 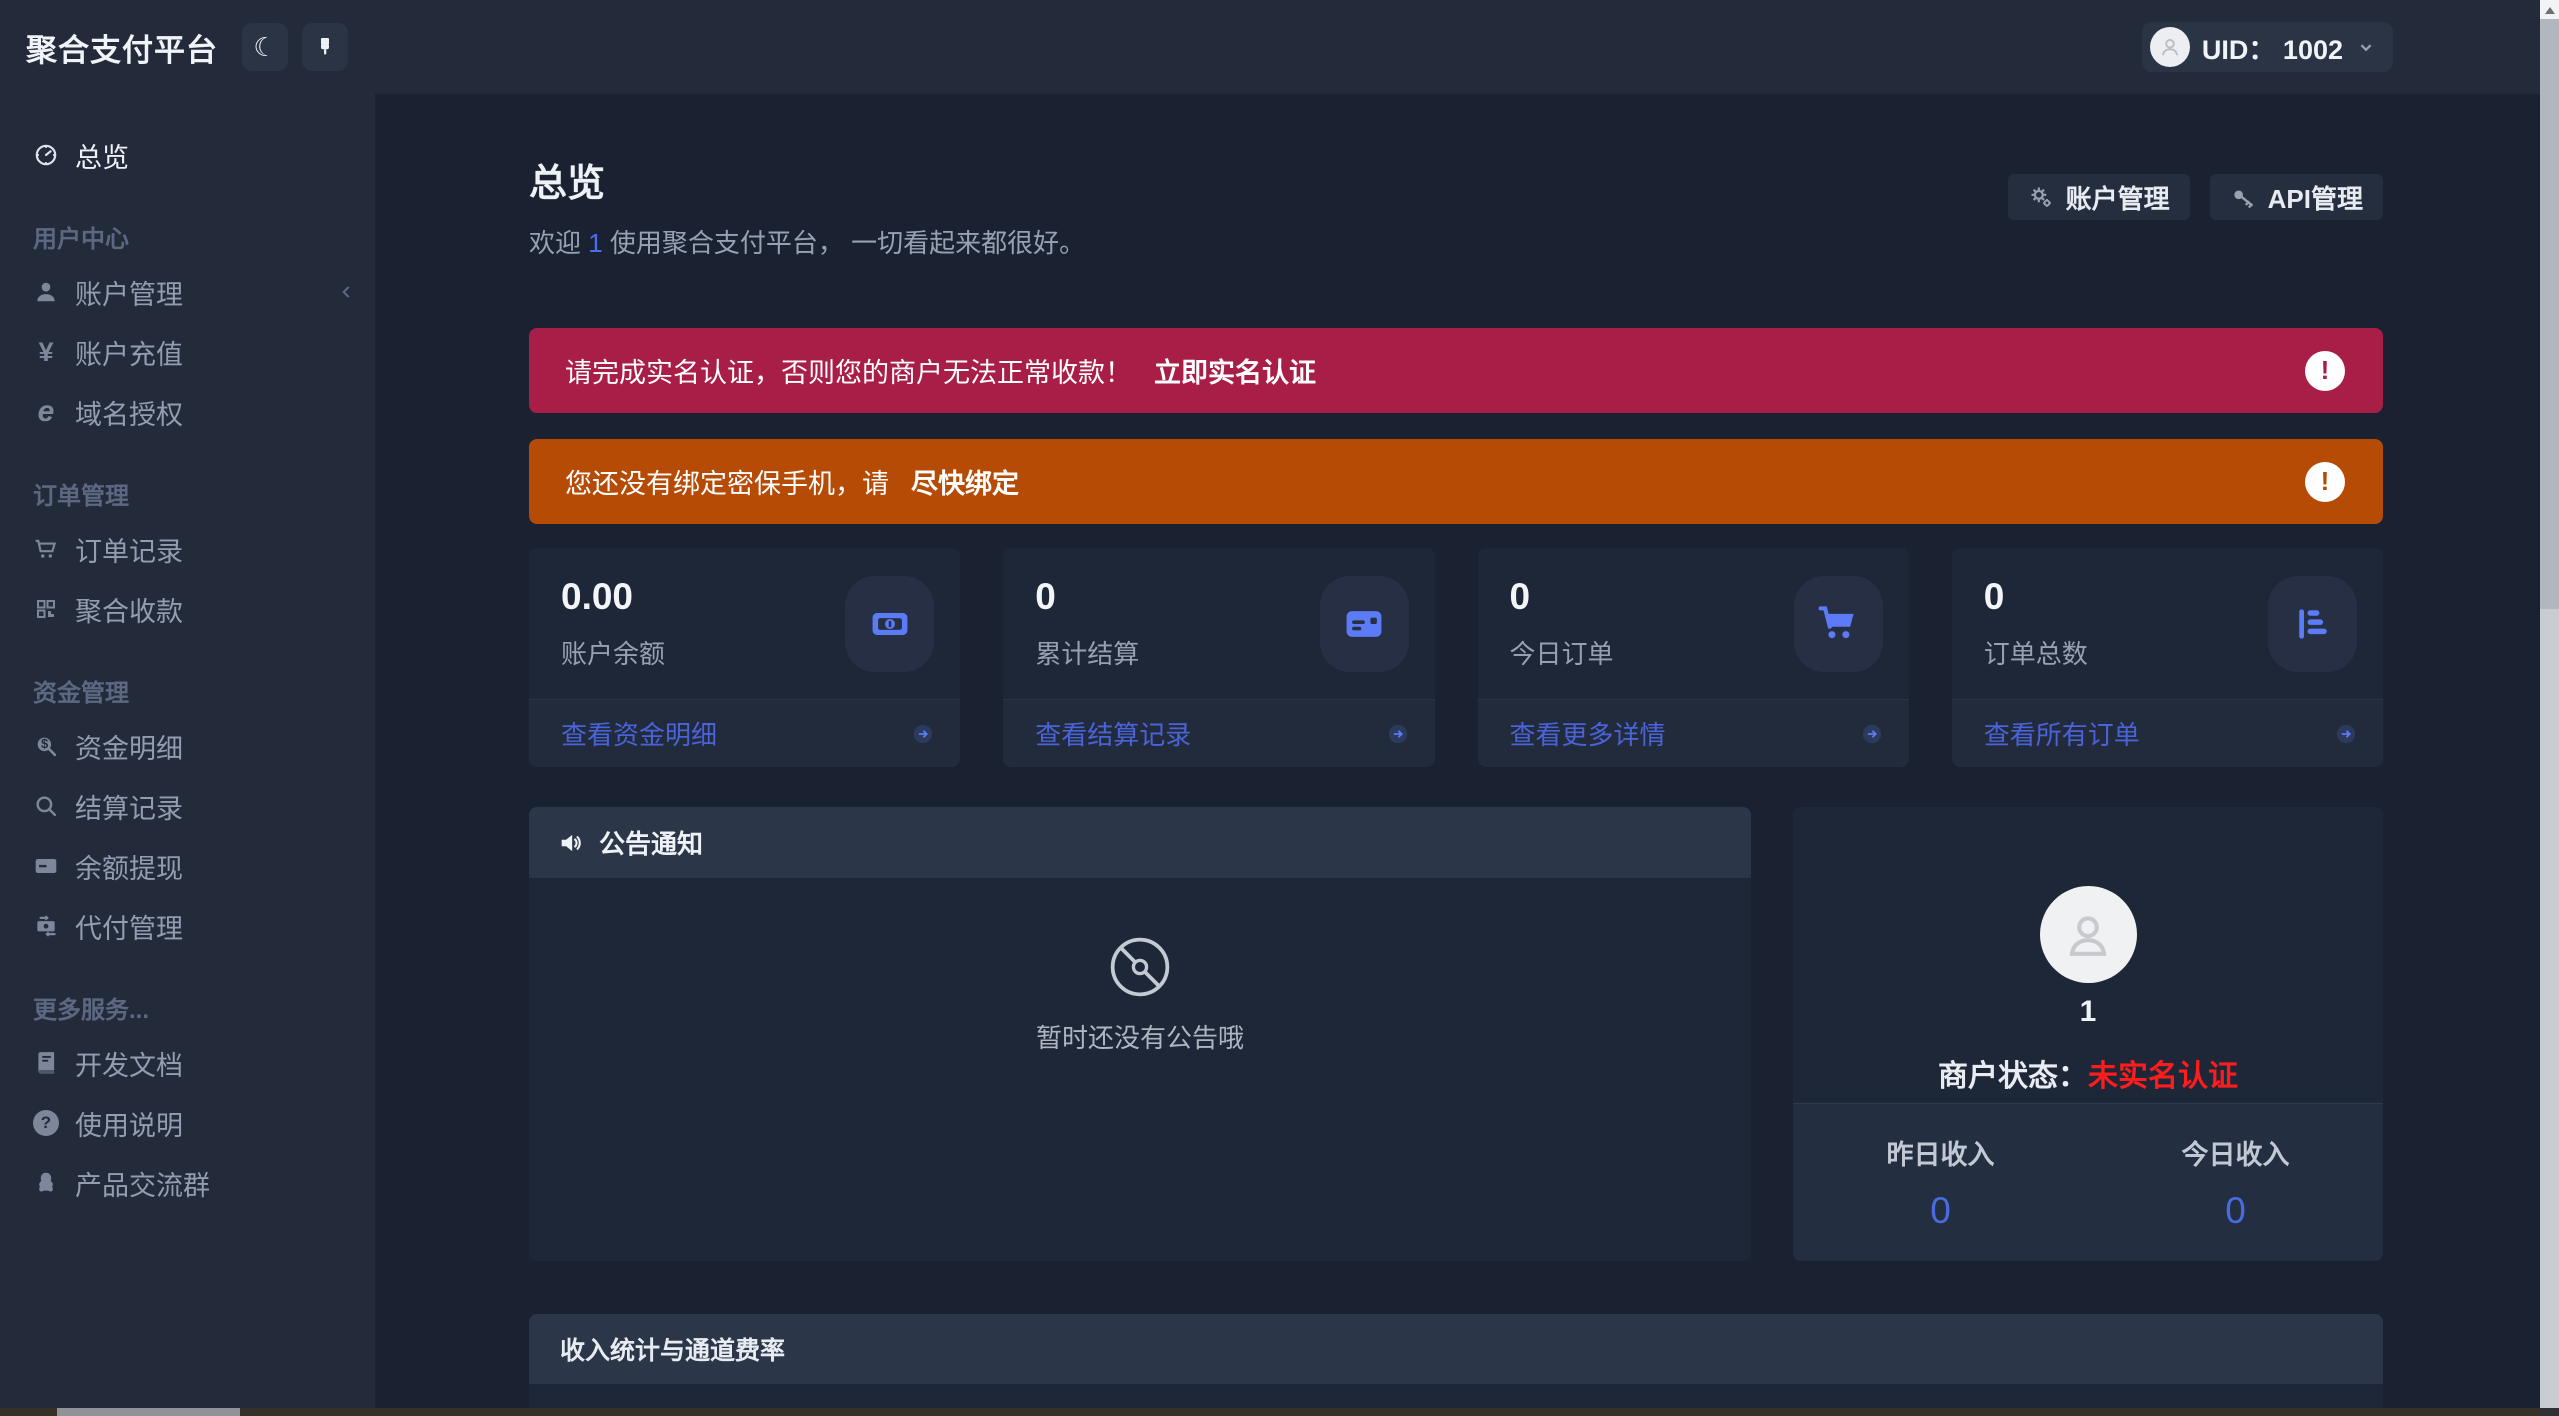 What do you see at coordinates (567, 184) in the screenshot?
I see `page-title: 总览` at bounding box center [567, 184].